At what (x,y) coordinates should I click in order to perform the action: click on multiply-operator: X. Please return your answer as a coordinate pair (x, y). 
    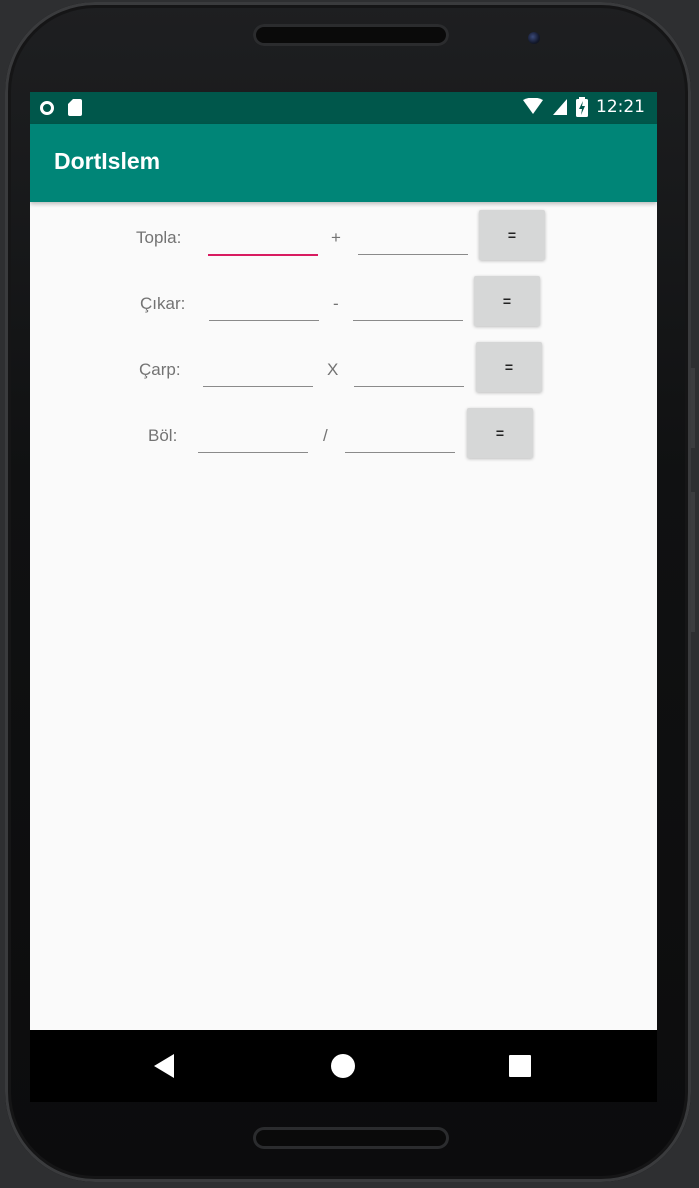
    Looking at the image, I should click on (333, 369).